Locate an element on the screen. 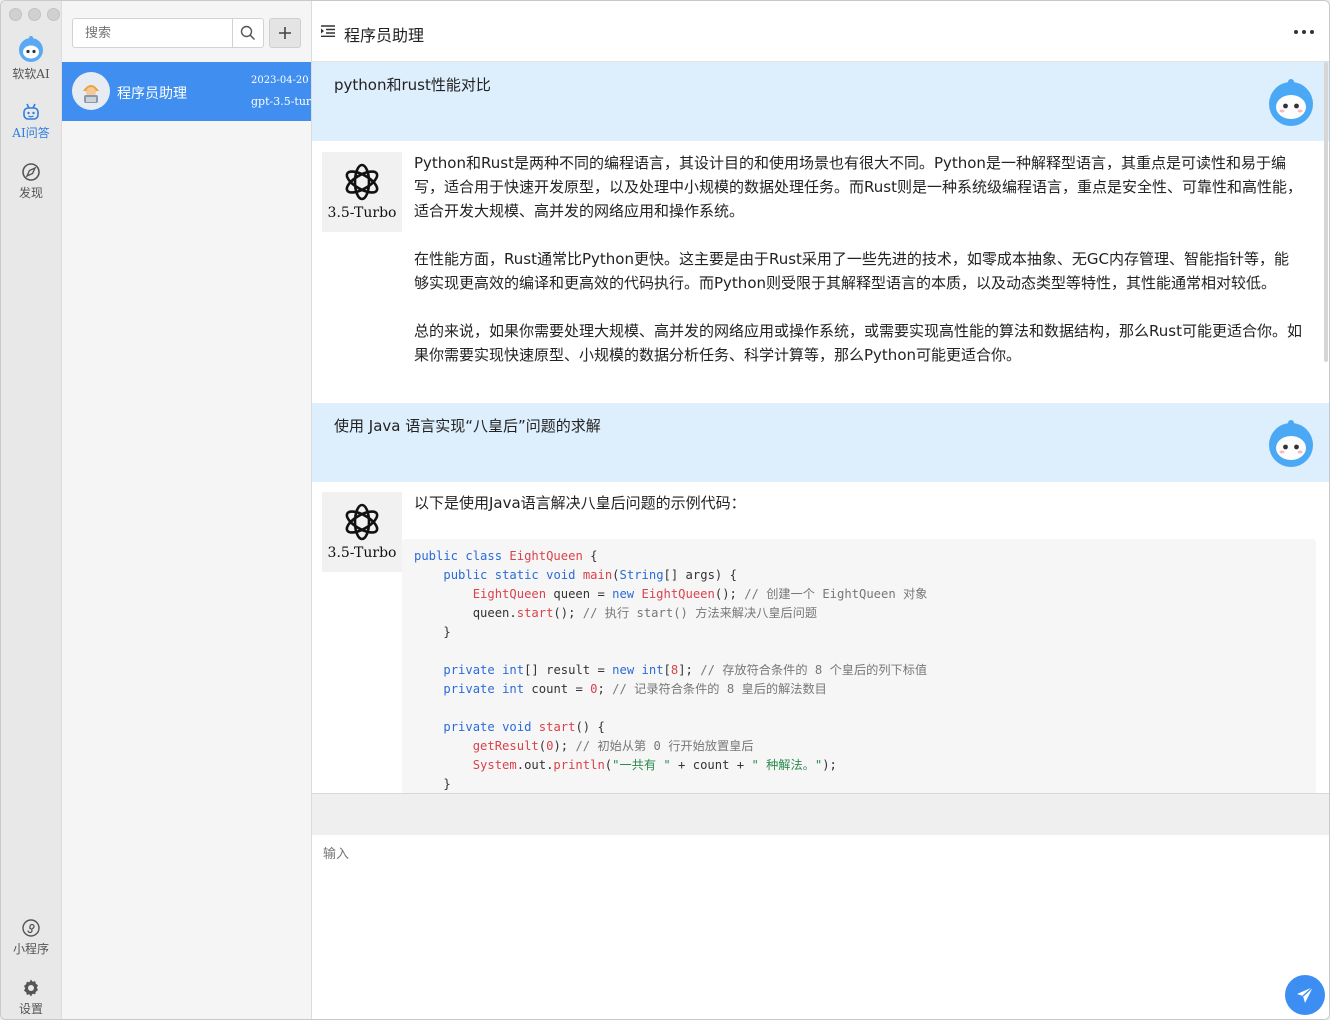 The image size is (1330, 1020). conversation-avatar is located at coordinates (91, 91).